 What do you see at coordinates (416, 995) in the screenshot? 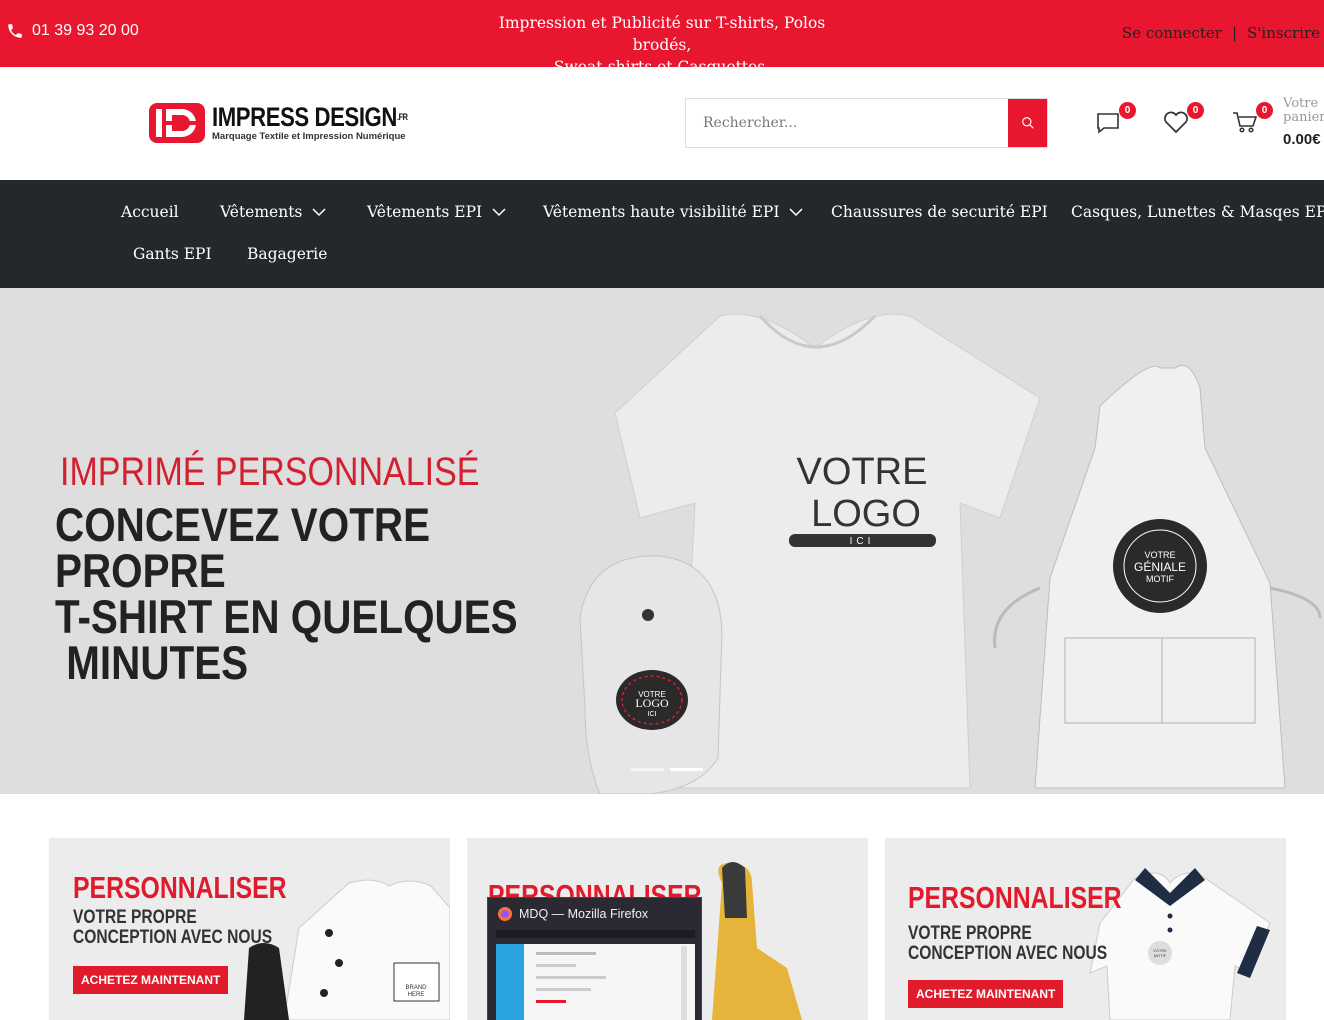
I see `chef-jacket-label-line2: HERE` at bounding box center [416, 995].